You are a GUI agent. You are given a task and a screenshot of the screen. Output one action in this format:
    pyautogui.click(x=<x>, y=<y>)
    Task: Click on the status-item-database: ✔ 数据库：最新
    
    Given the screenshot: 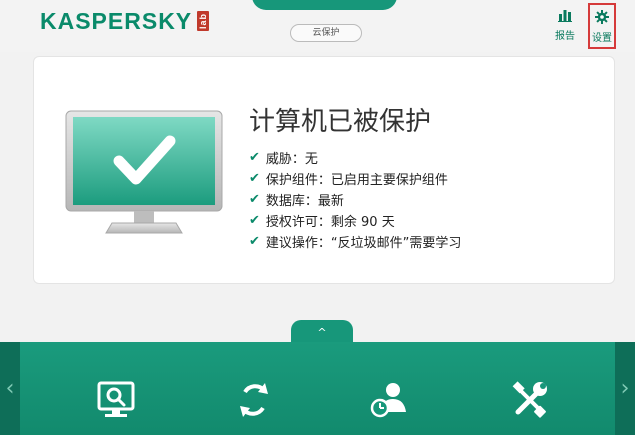 What is the action you would take?
    pyautogui.click(x=355, y=199)
    